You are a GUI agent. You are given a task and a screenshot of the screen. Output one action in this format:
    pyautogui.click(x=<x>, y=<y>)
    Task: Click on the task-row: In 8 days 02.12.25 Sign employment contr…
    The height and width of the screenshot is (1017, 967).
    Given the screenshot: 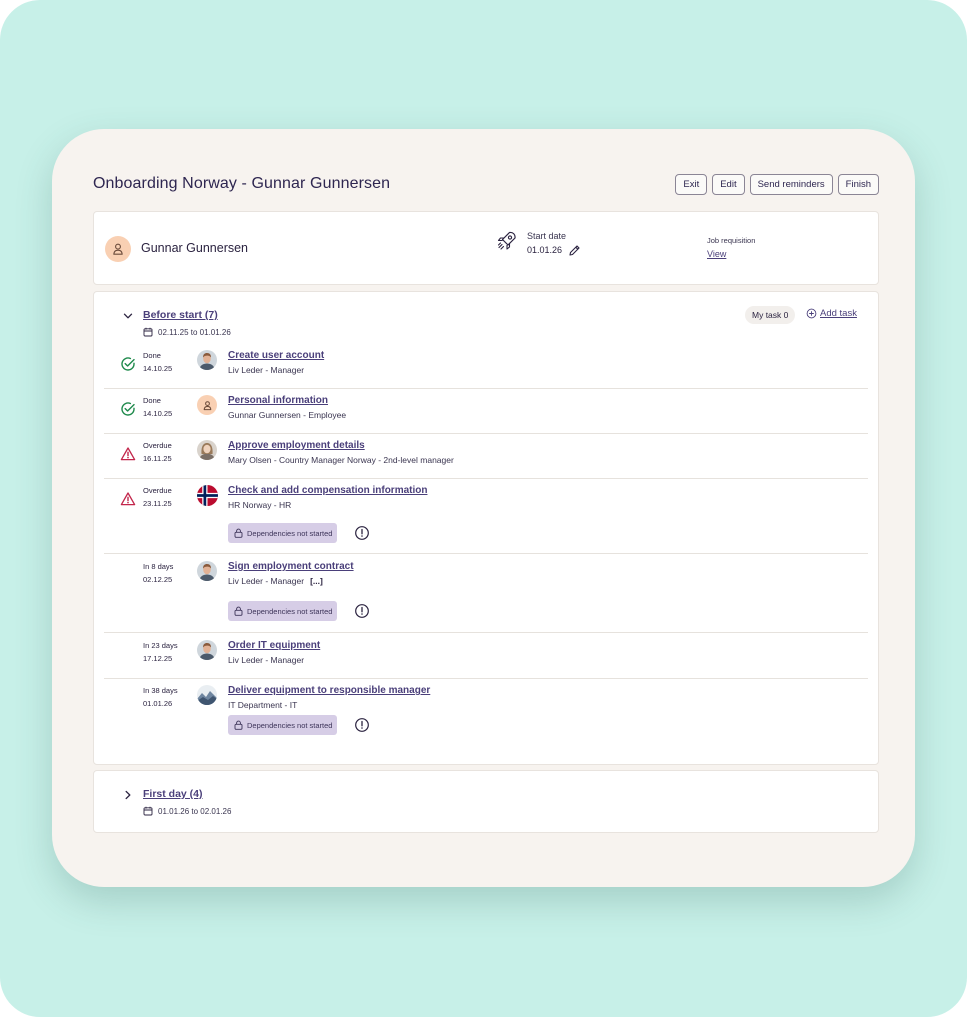 What is the action you would take?
    pyautogui.click(x=486, y=596)
    